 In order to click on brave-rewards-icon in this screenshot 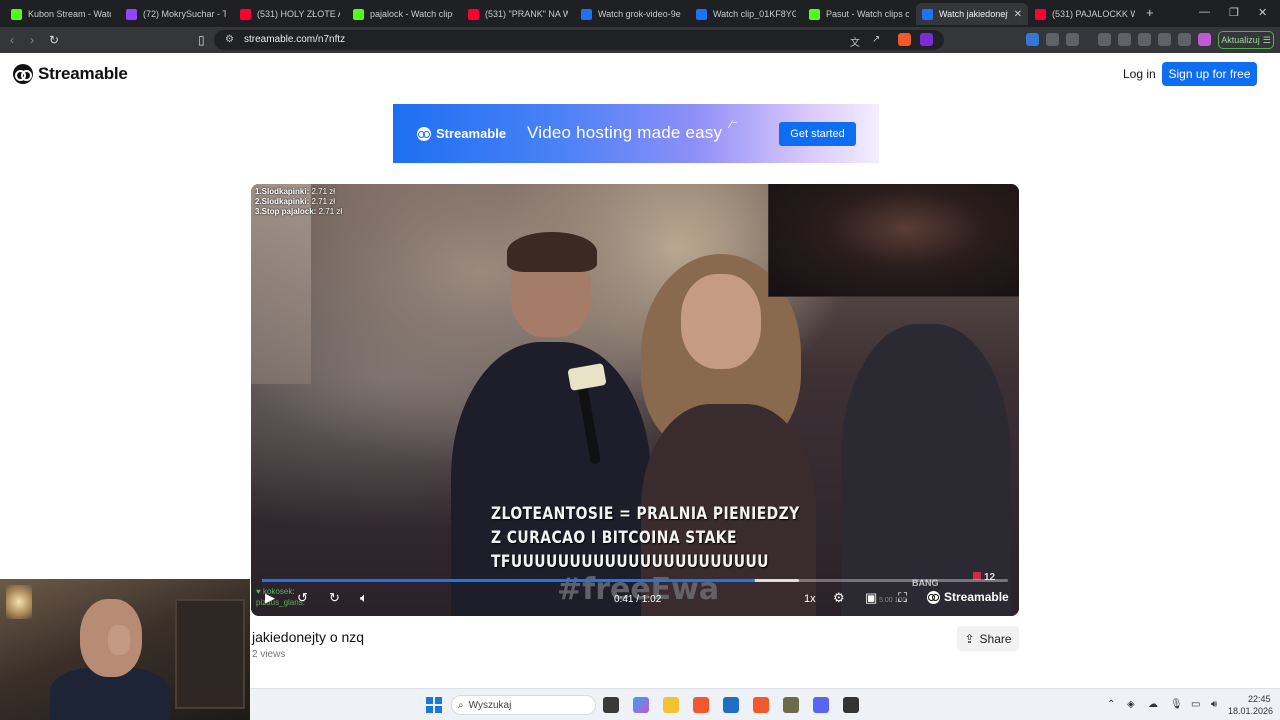, I will do `click(926, 39)`.